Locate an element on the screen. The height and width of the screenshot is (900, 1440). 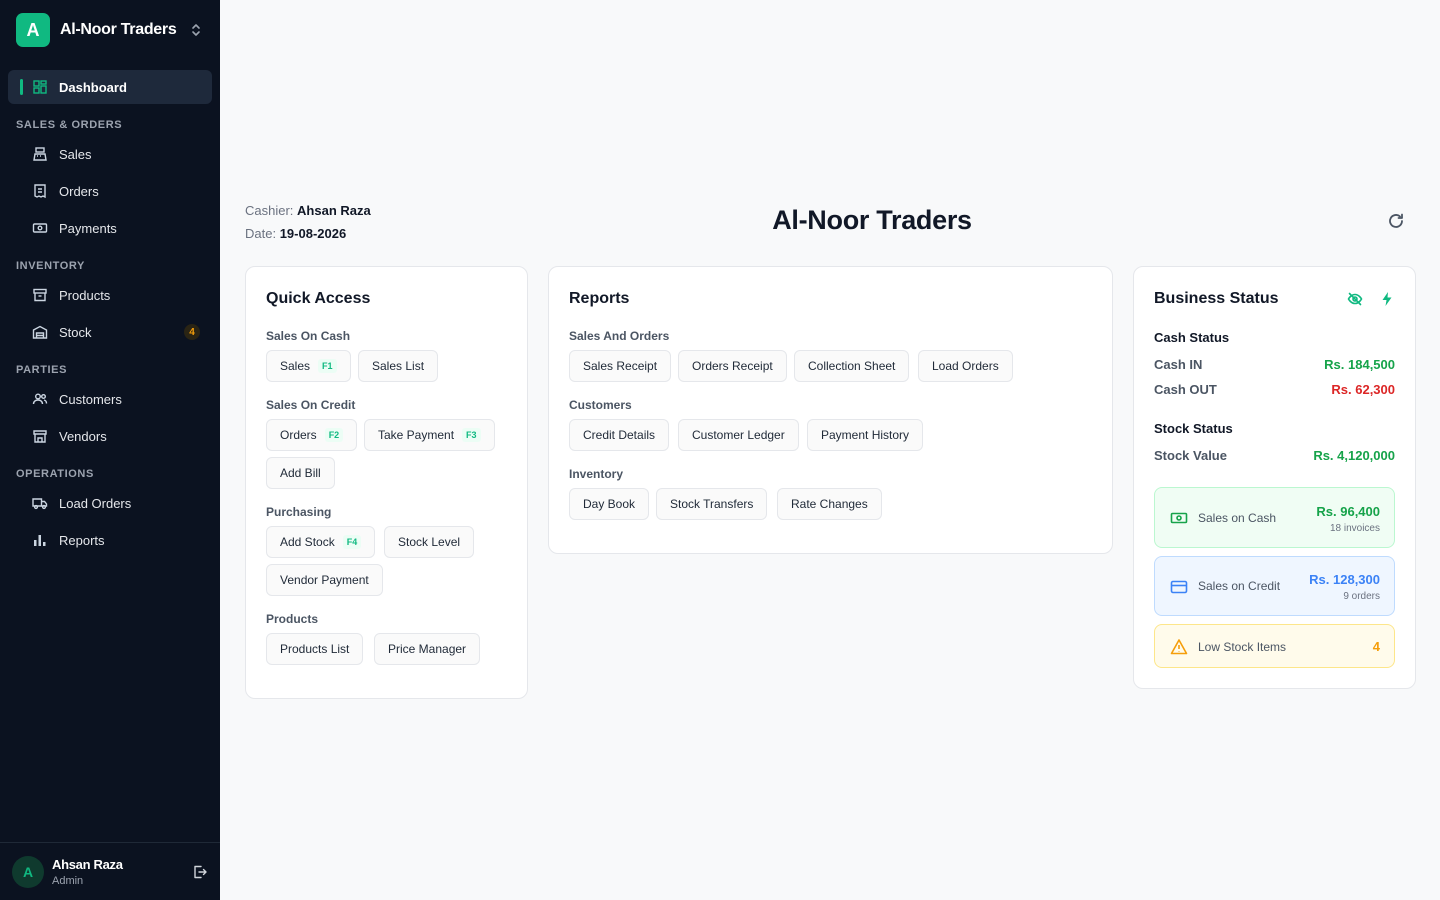
load-orders-button: Load Orders is located at coordinates (965, 366).